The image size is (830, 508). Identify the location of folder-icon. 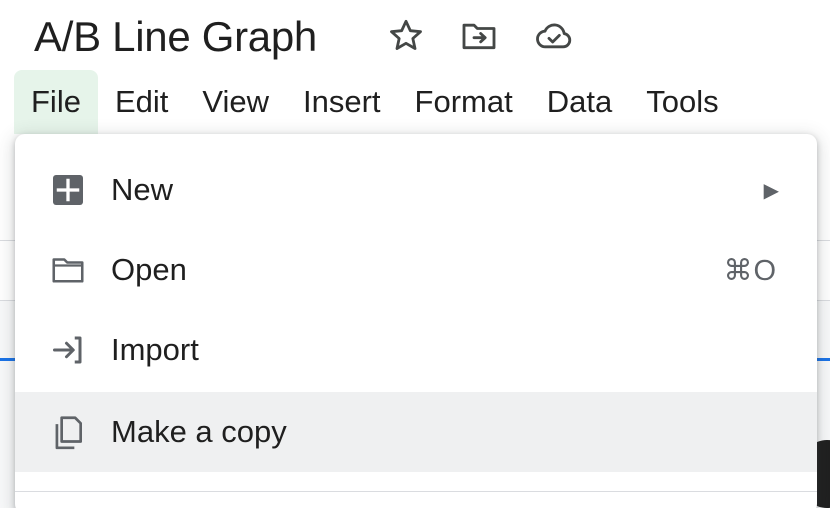
(68, 270).